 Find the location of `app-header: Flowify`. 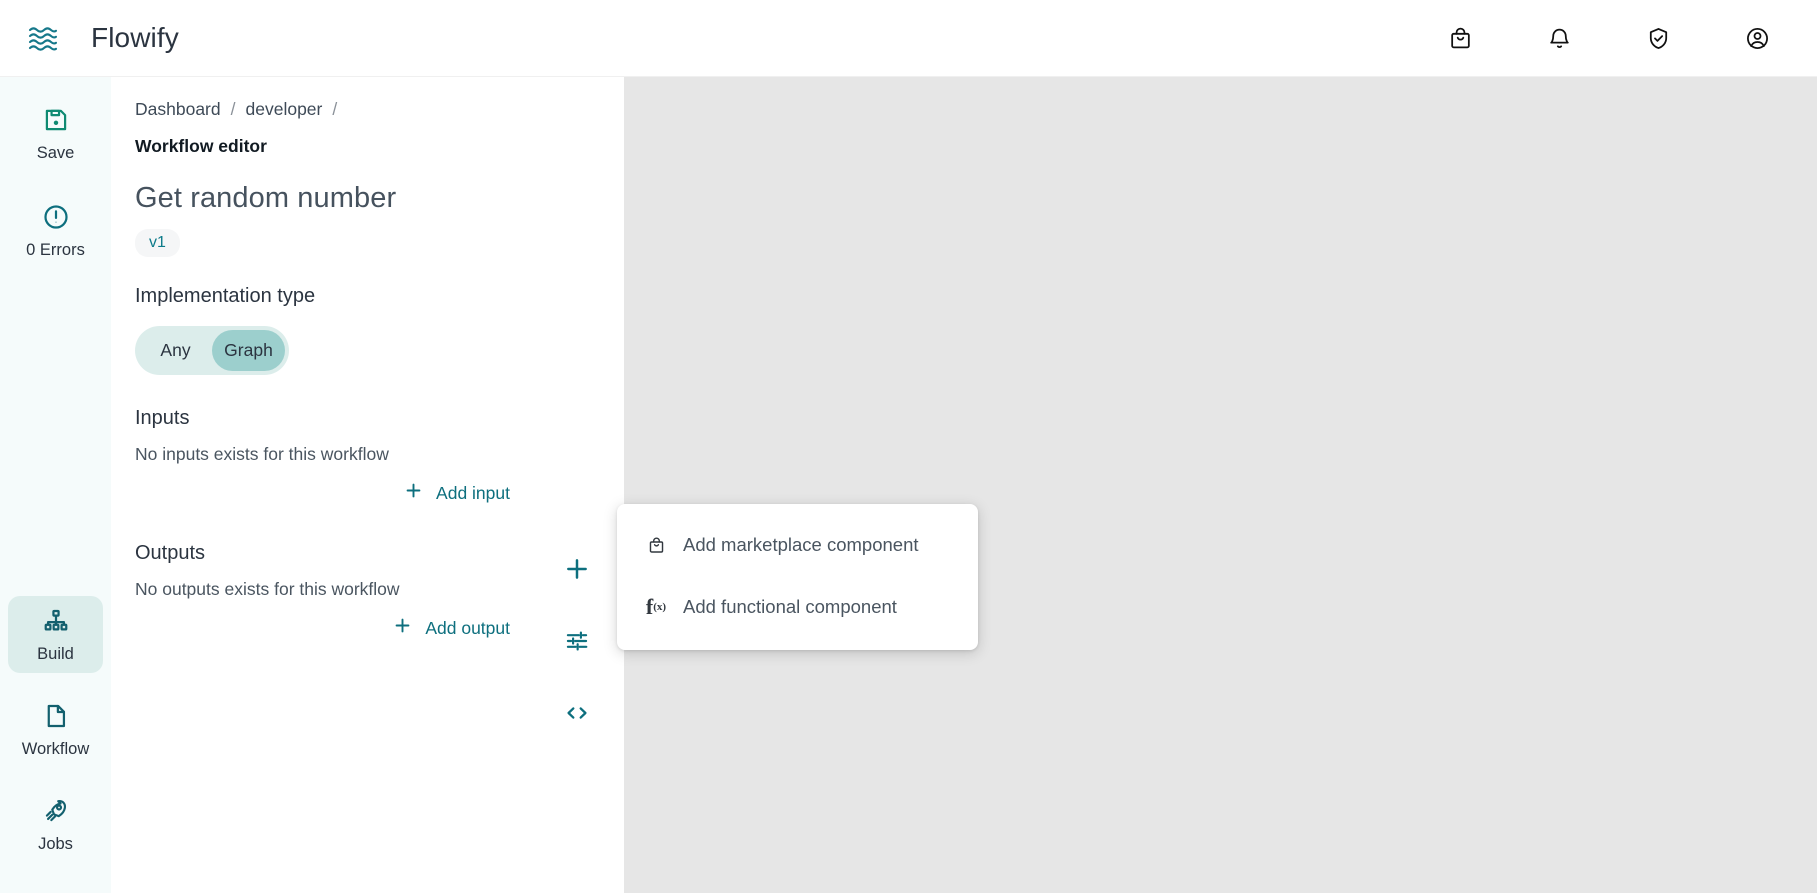

app-header: Flowify is located at coordinates (908, 38).